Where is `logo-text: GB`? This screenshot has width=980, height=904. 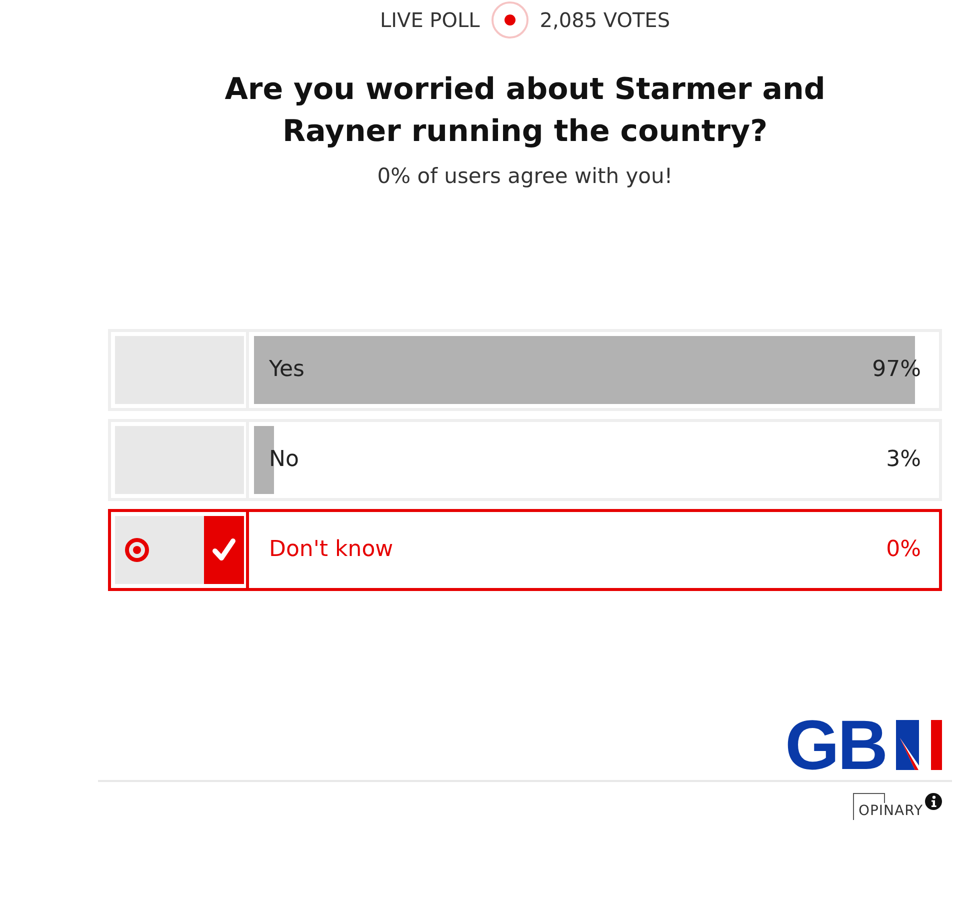
logo-text: GB is located at coordinates (835, 745).